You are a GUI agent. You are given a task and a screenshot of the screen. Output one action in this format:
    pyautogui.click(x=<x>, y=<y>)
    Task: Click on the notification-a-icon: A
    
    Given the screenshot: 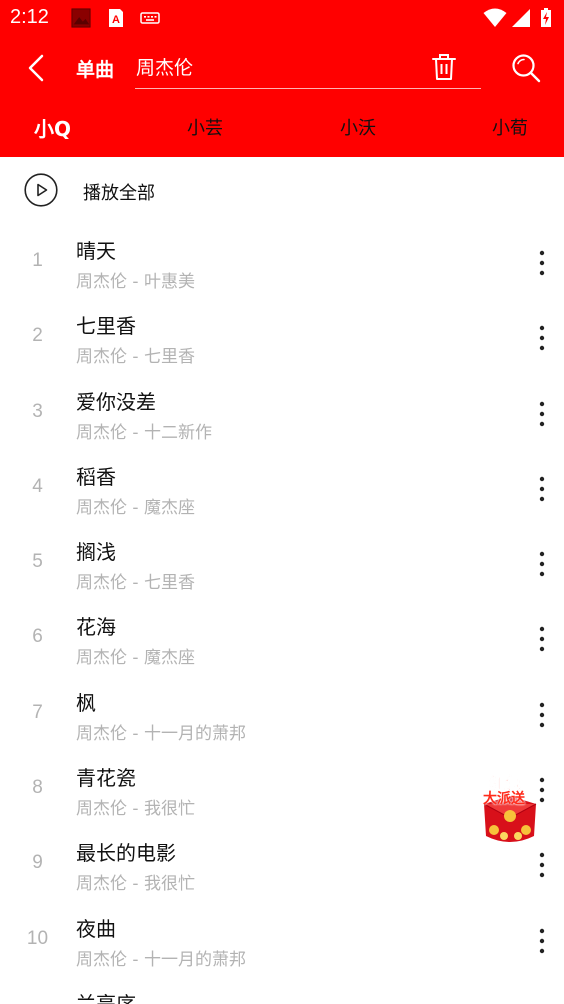 What is the action you would take?
    pyautogui.click(x=116, y=18)
    